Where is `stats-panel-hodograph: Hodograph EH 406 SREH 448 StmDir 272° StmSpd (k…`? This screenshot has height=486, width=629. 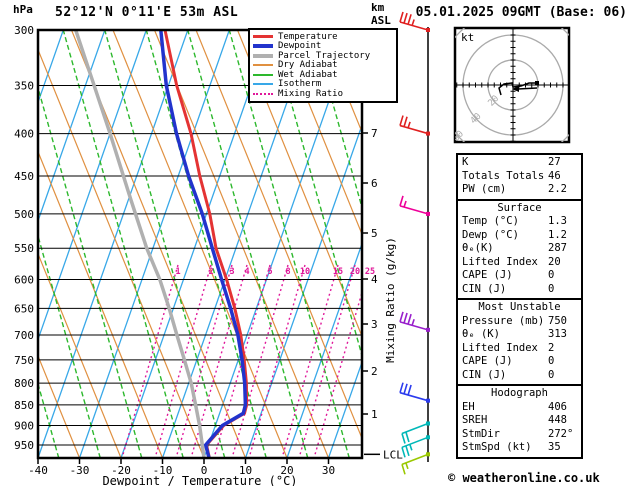
stats-panel-hodograph: Hodograph EH 406 SREH 448 StmDir 272° StmSpd (k… is located at coordinates (519, 421).